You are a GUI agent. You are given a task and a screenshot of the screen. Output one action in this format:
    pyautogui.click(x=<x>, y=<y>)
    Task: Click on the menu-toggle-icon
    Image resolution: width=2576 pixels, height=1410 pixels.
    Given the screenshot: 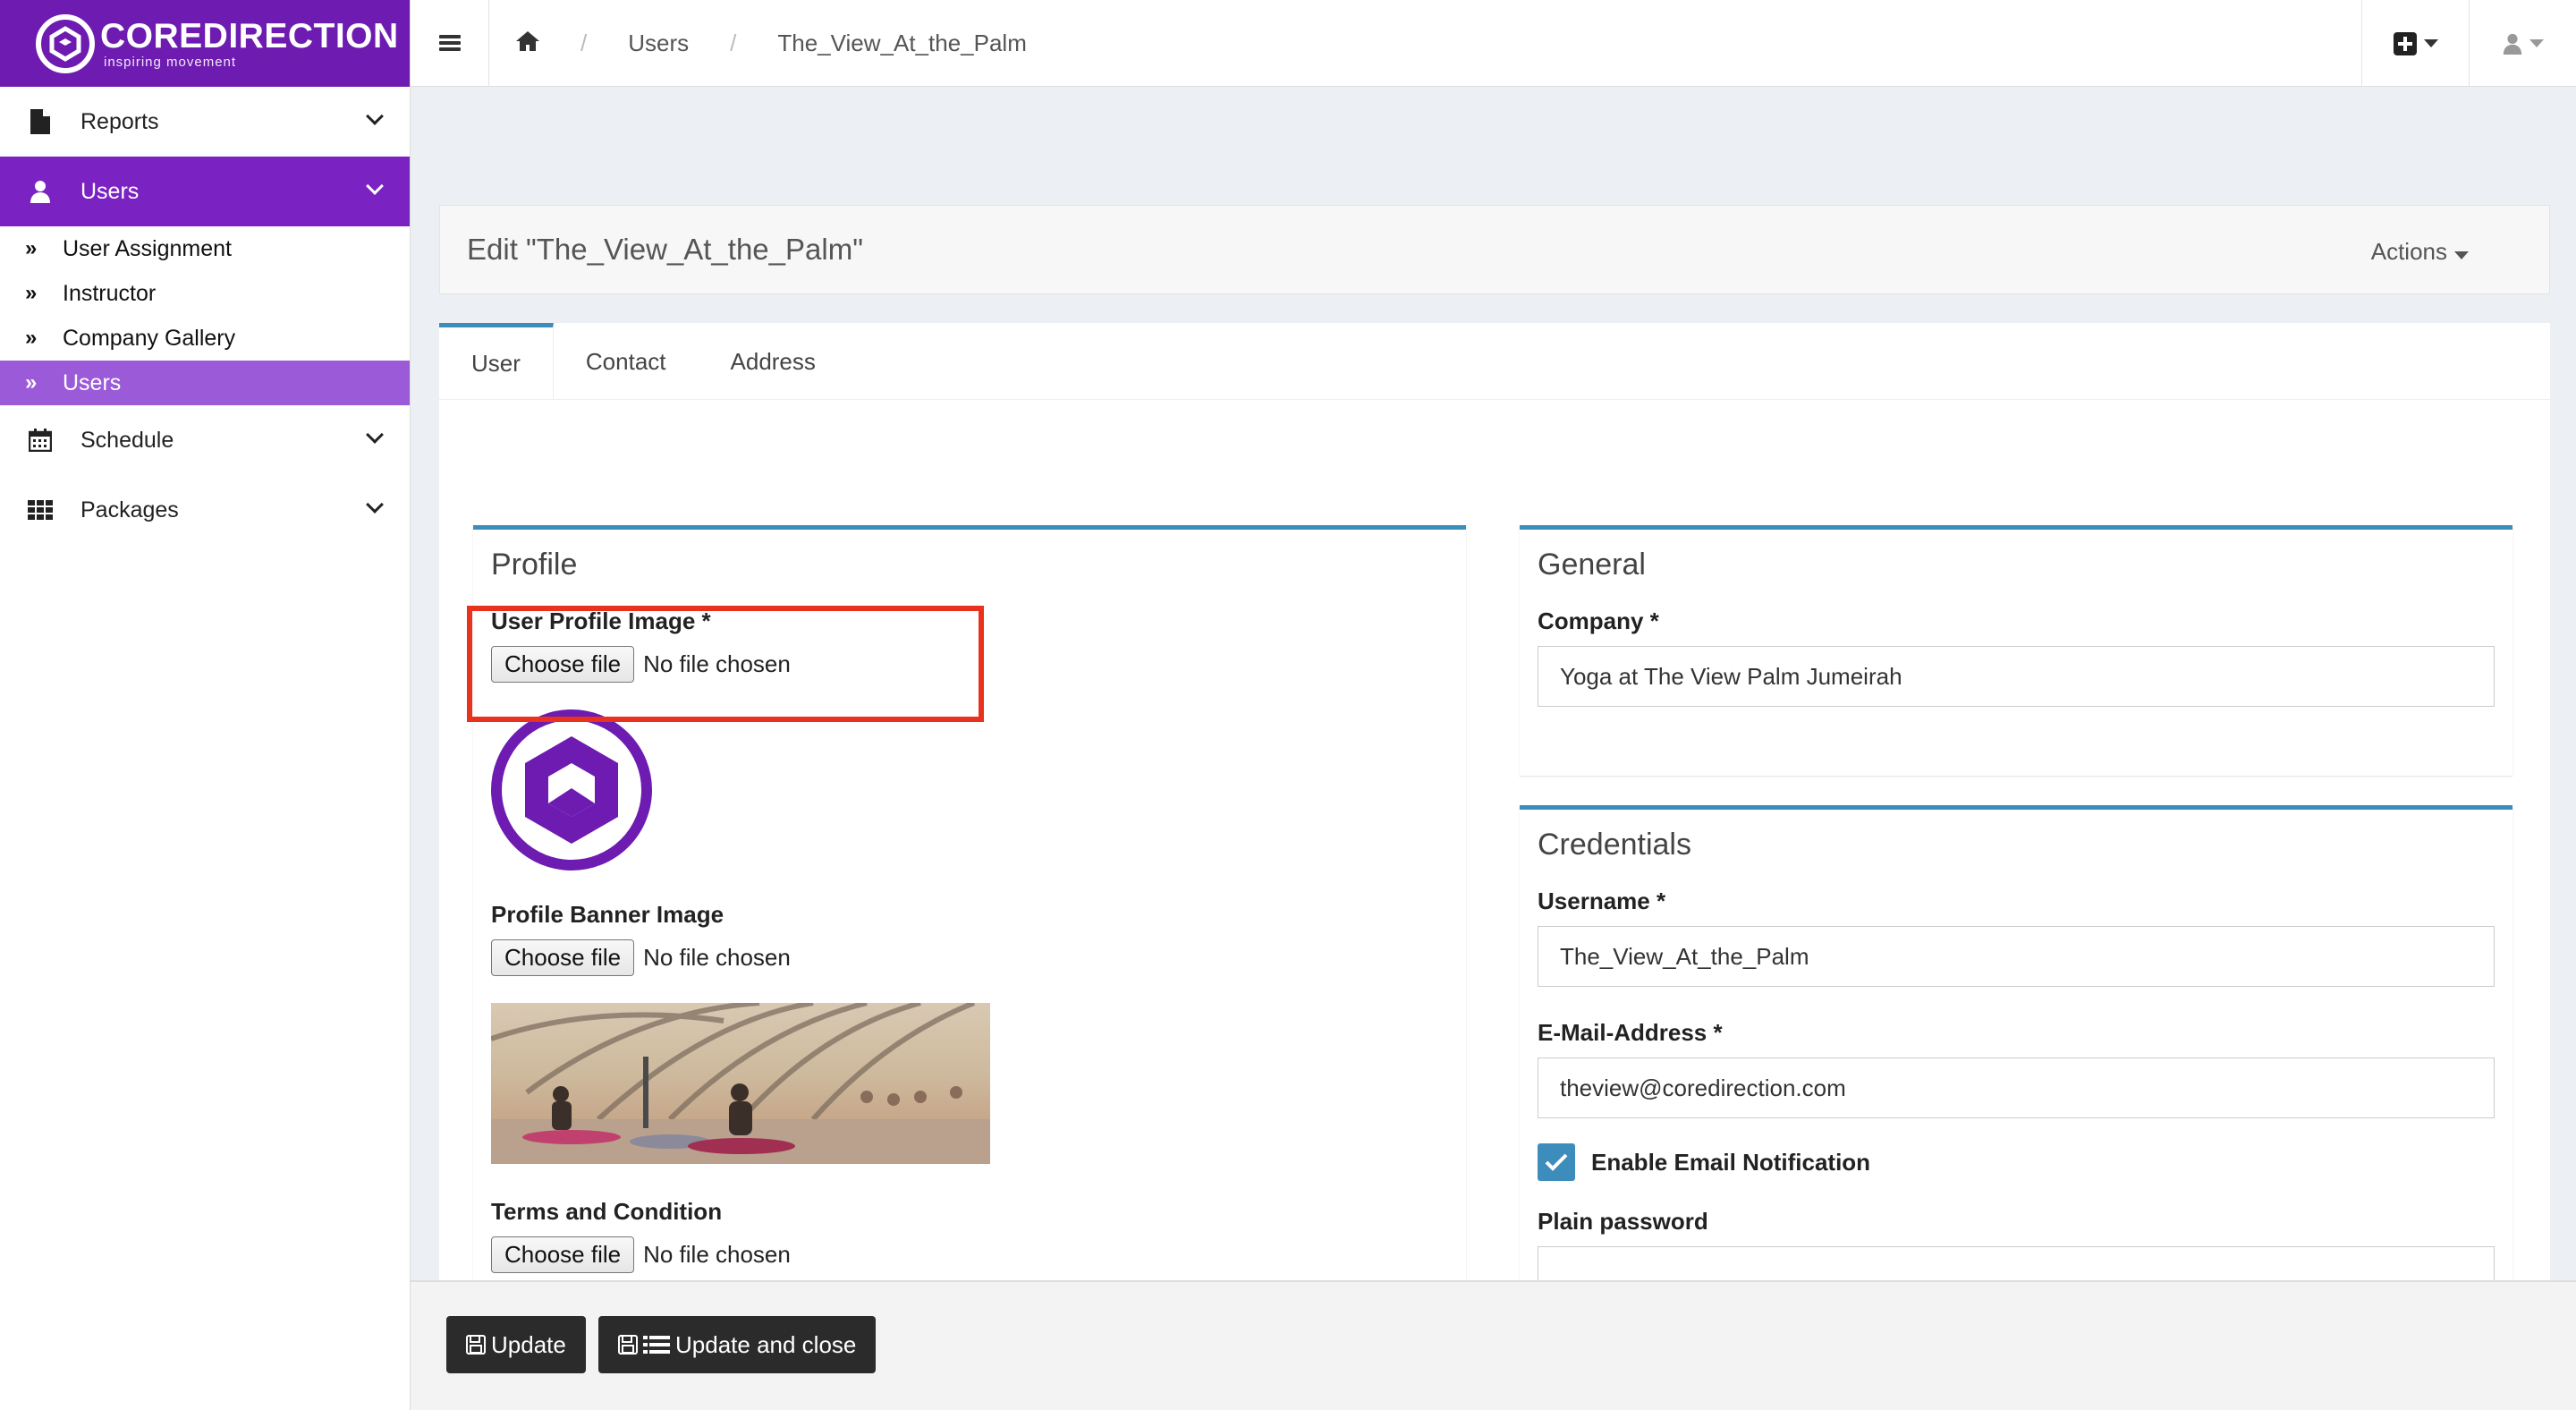 What is the action you would take?
    pyautogui.click(x=450, y=43)
    